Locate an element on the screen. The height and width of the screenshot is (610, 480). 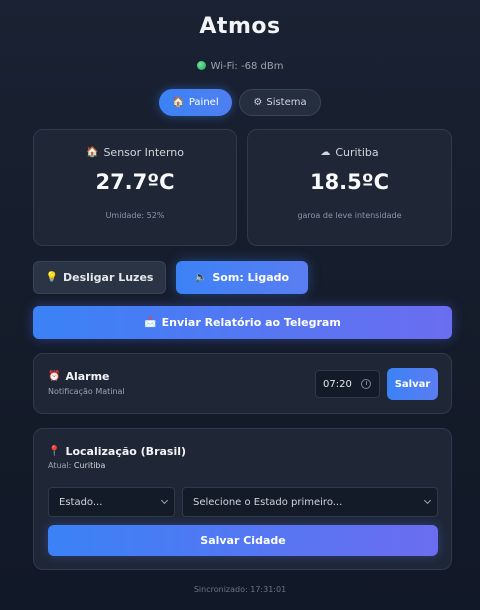
wifi-status: Wi-Fi: -68 dBm is located at coordinates (240, 66).